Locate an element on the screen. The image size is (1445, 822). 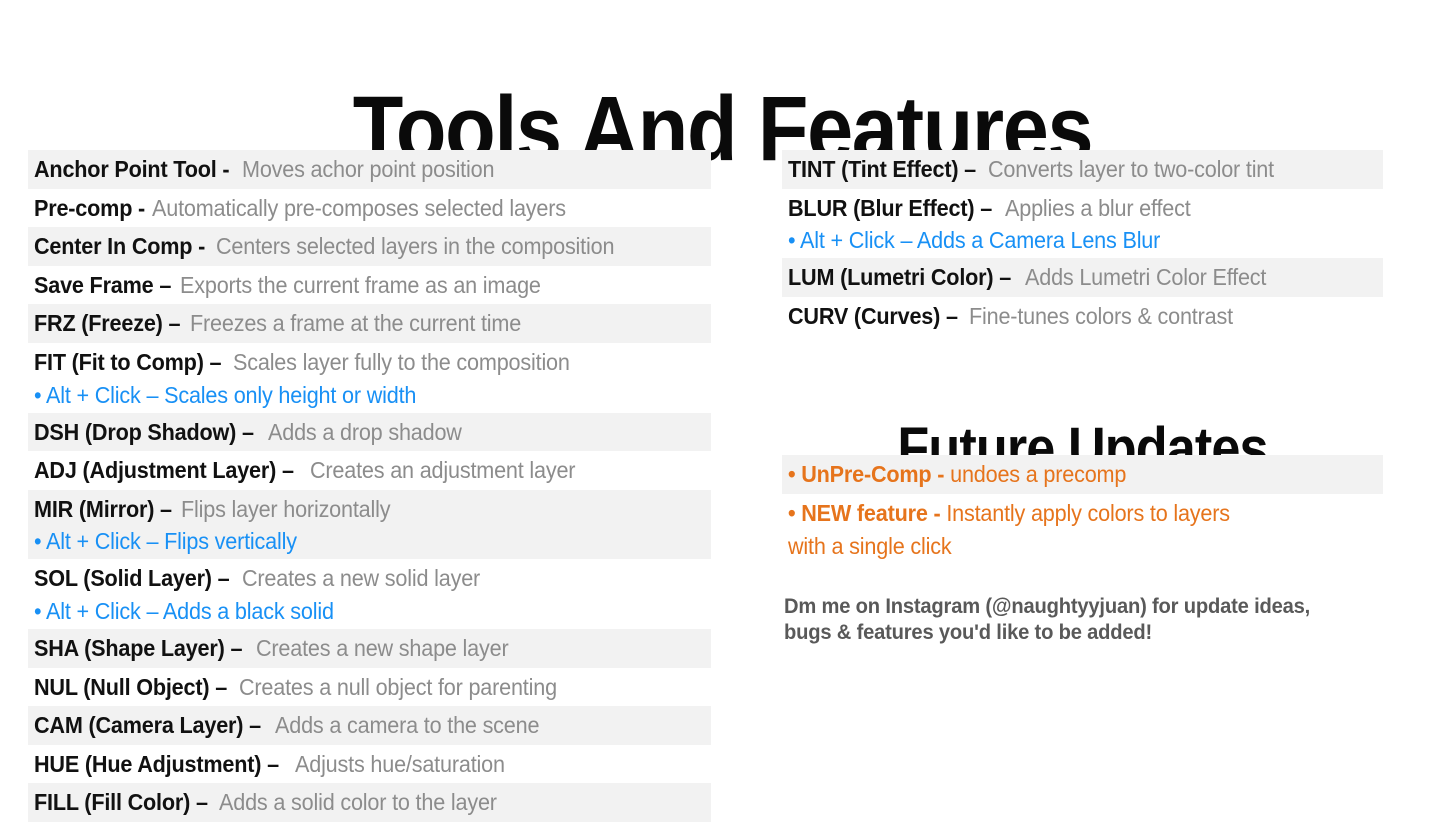
feature-alt-shortcut-line: • Alt + Click – Adds a black solid is located at coordinates (368, 611).